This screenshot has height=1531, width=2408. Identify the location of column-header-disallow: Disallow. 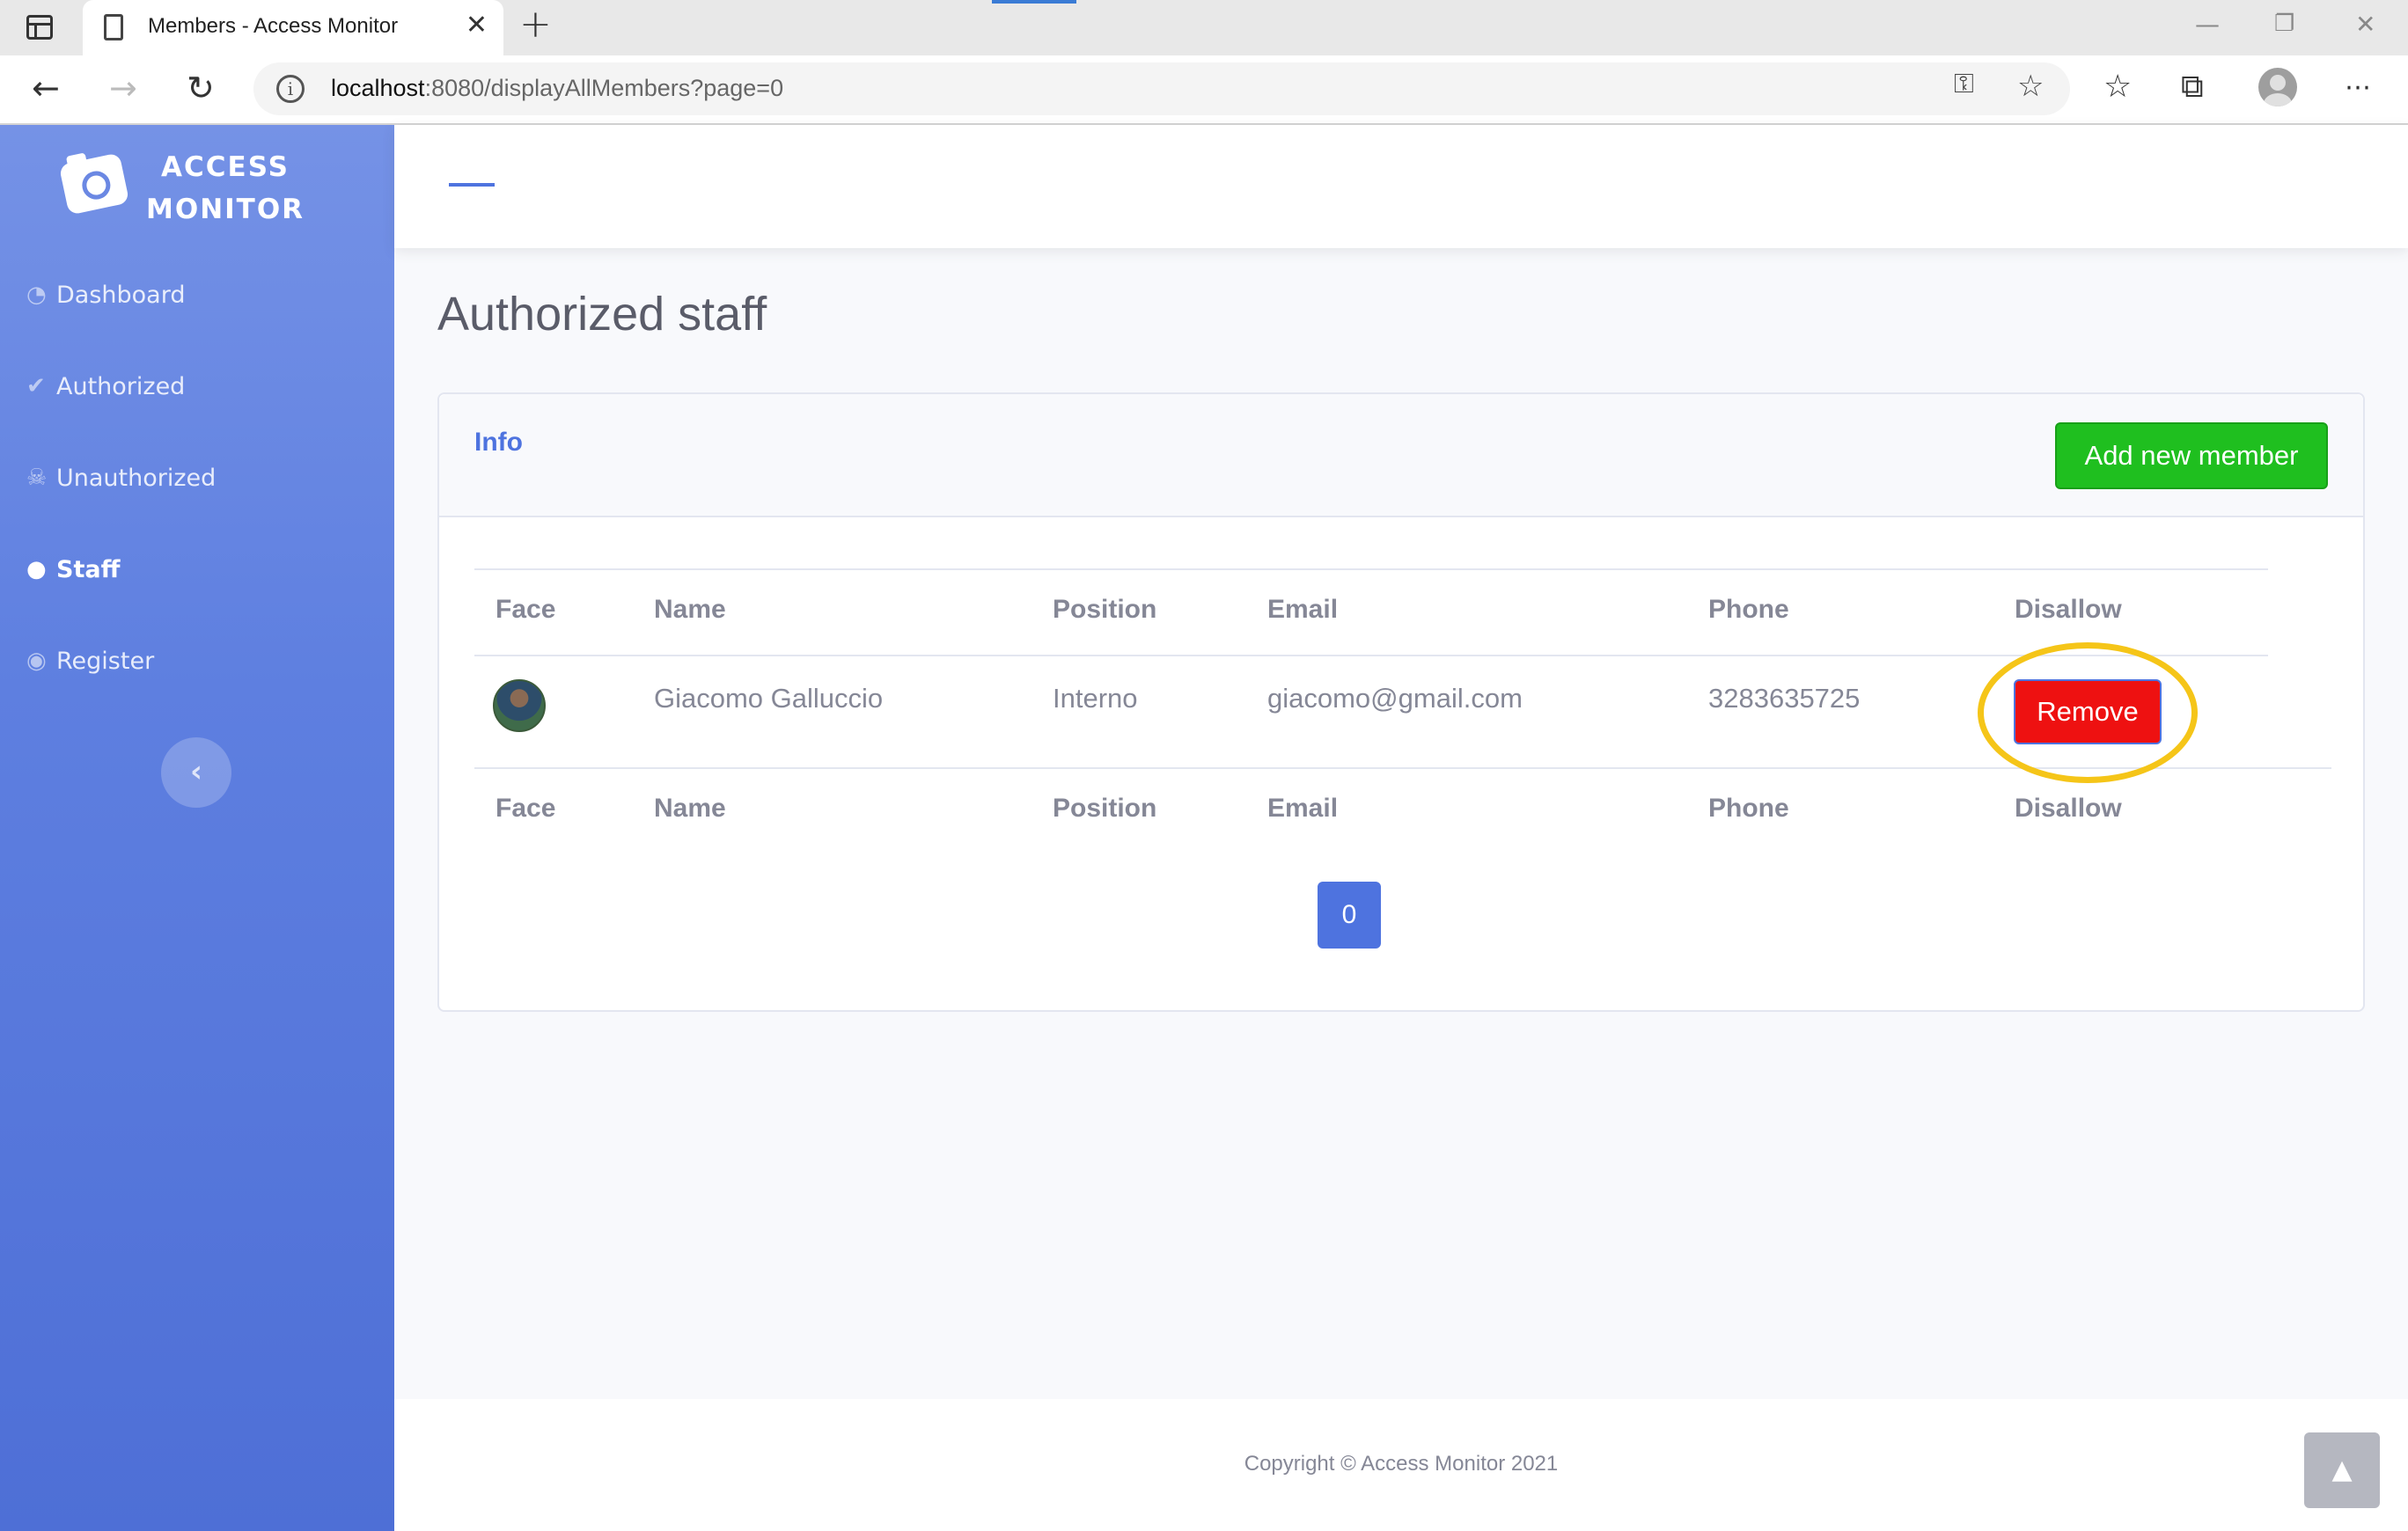
(2068, 609).